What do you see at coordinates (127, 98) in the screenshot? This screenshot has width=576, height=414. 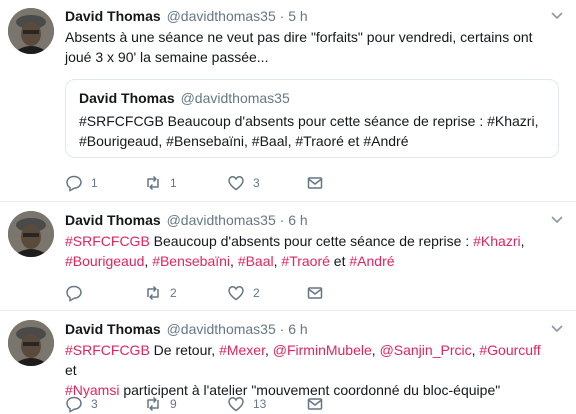 I see `quoted-author-name: David Thomas` at bounding box center [127, 98].